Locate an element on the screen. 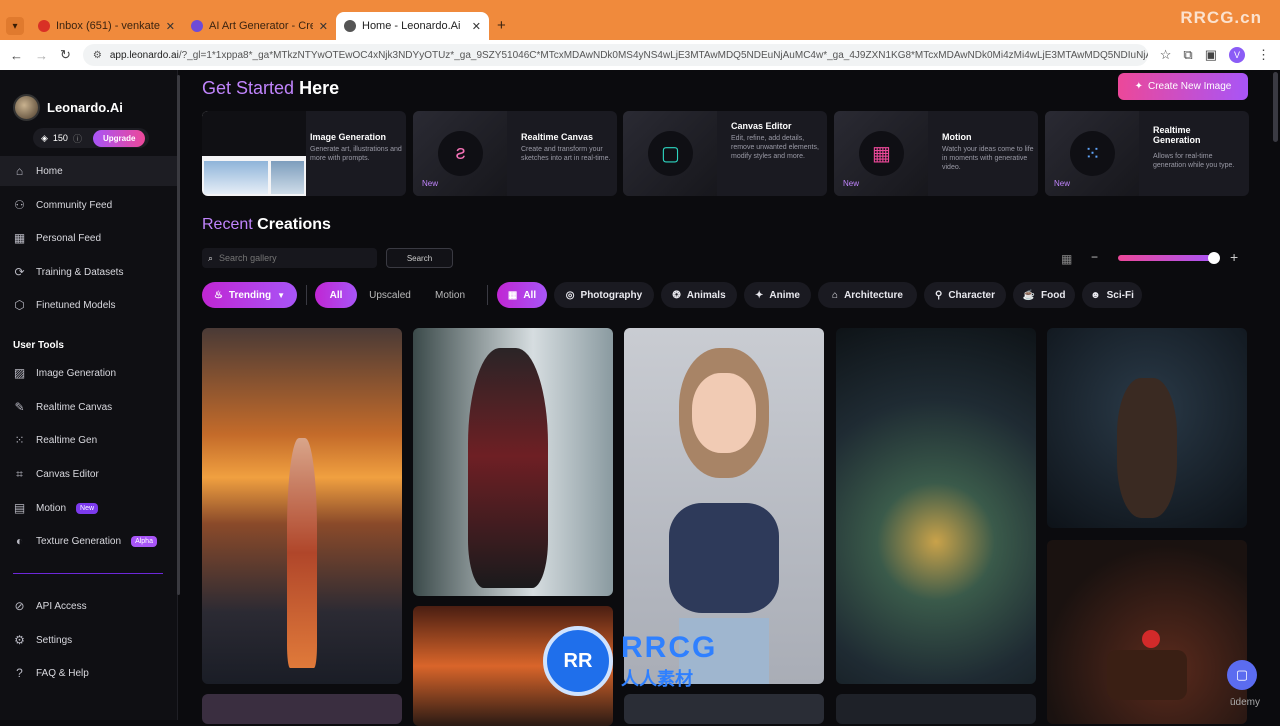 The width and height of the screenshot is (1280, 726). category-photography: ◎ Photography is located at coordinates (604, 295).